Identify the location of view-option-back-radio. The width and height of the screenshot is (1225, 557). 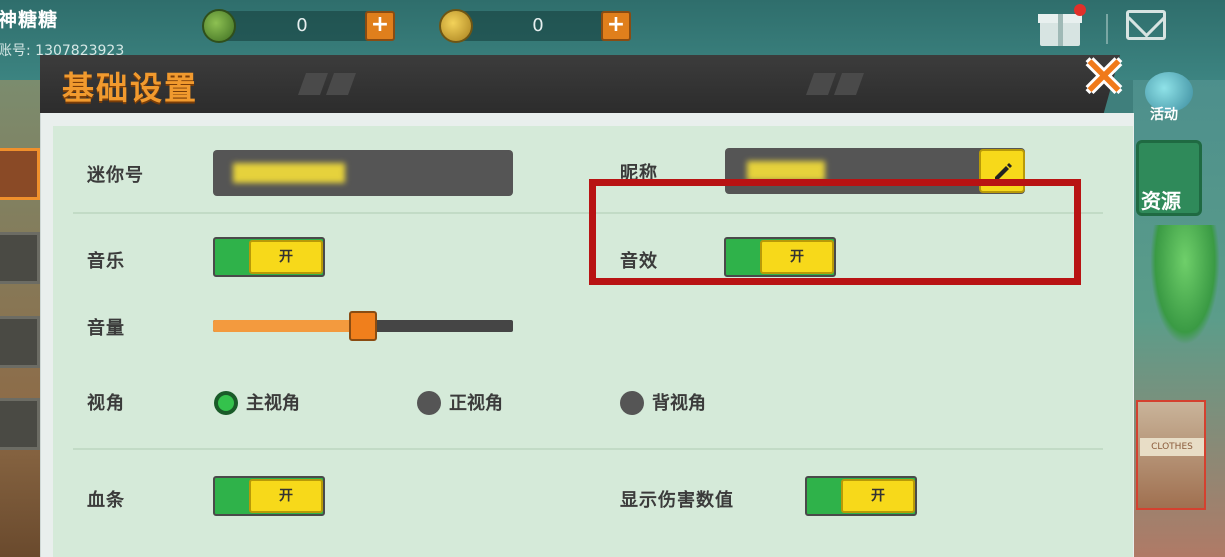
(632, 403).